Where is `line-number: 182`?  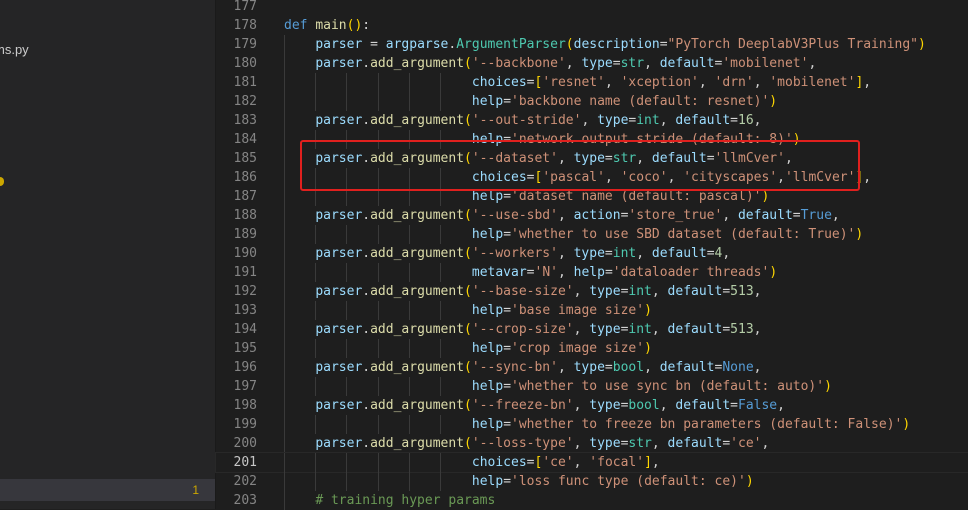
line-number: 182 is located at coordinates (245, 101).